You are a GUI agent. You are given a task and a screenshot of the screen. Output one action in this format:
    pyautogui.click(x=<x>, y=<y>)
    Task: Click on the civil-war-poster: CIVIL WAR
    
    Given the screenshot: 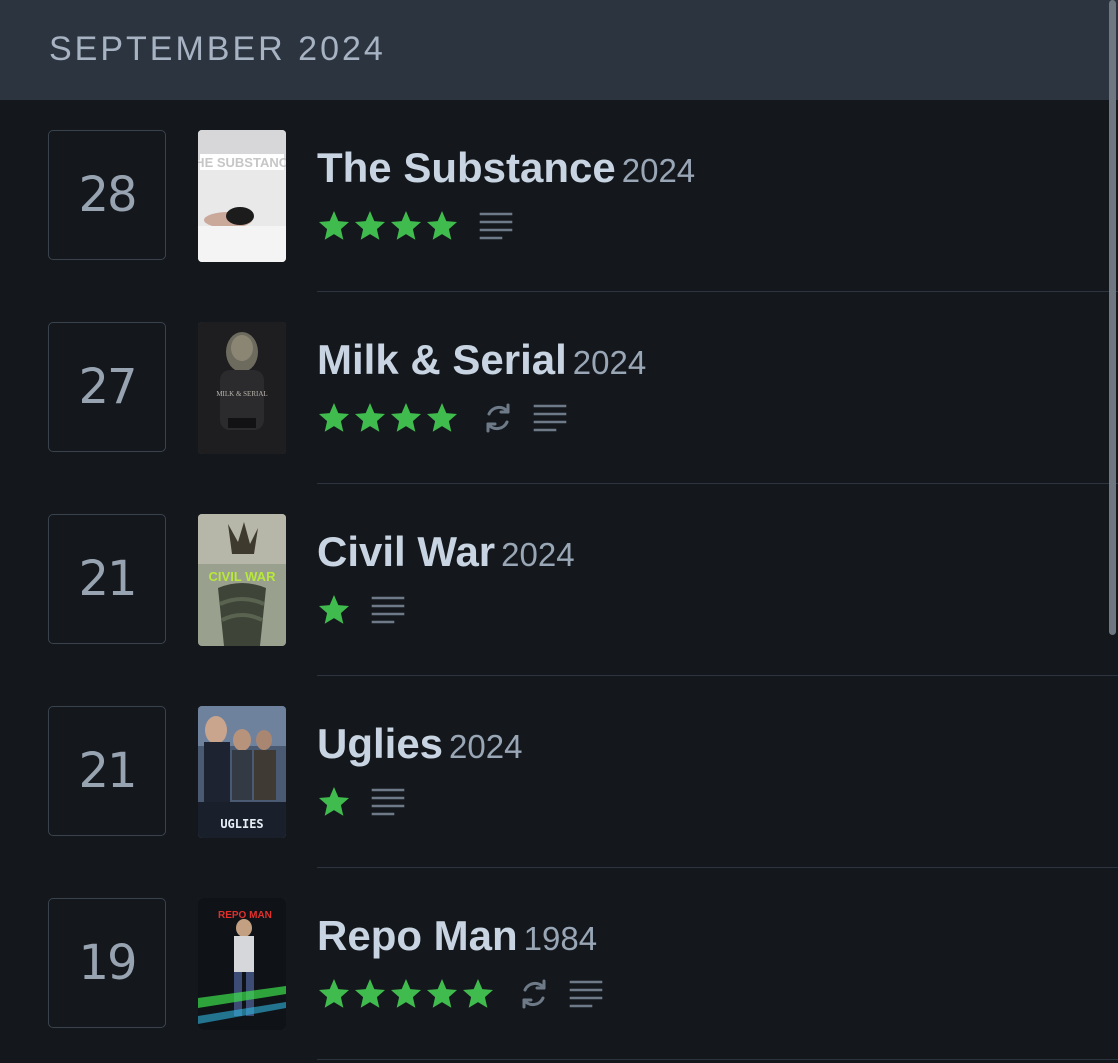 What is the action you would take?
    pyautogui.click(x=242, y=580)
    